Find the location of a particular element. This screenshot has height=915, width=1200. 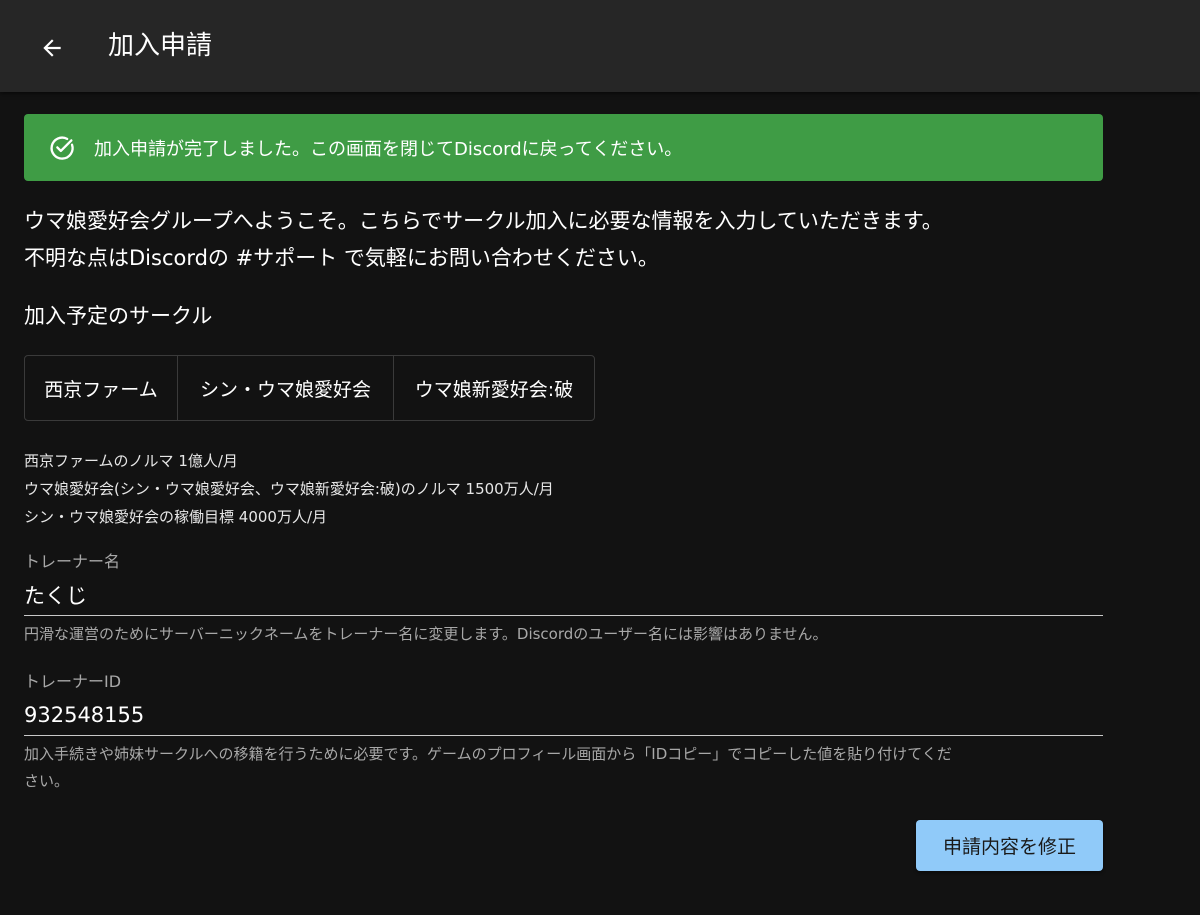

circles-heading: 加入予定のサークル is located at coordinates (118, 316).